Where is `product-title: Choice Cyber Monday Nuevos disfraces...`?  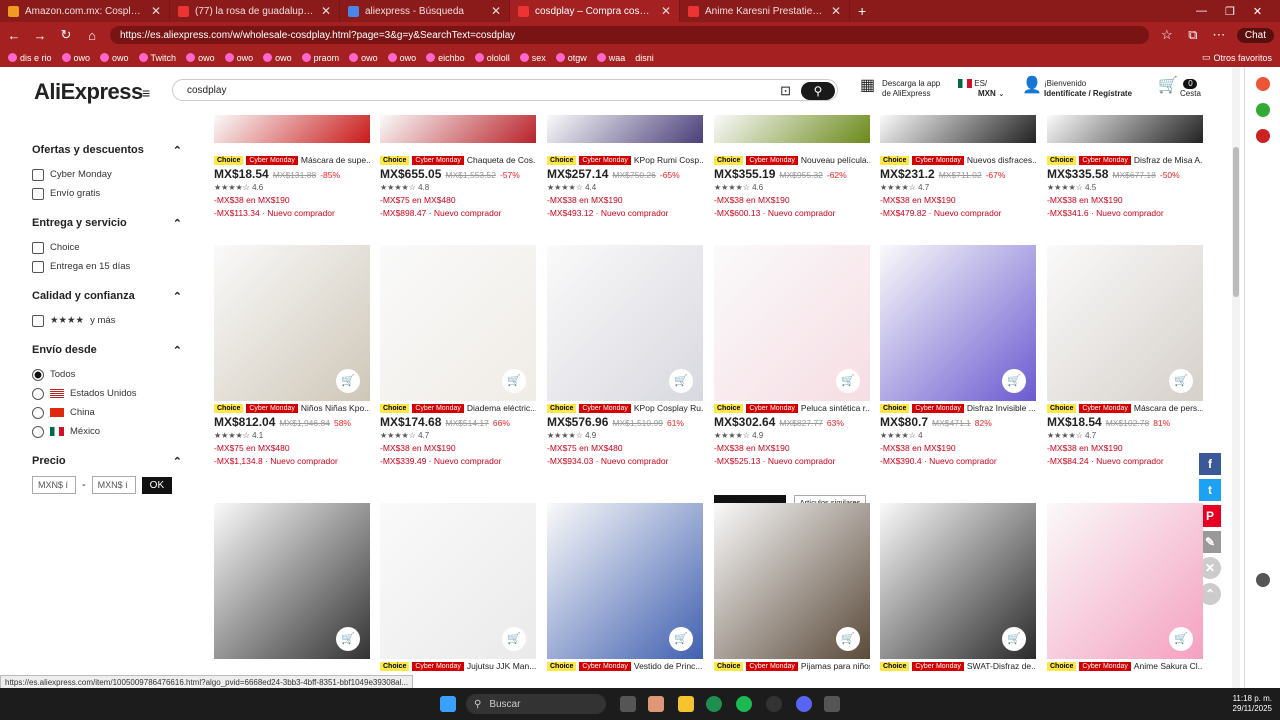
product-title: Choice Cyber Monday Nuevos disfraces... is located at coordinates (958, 160).